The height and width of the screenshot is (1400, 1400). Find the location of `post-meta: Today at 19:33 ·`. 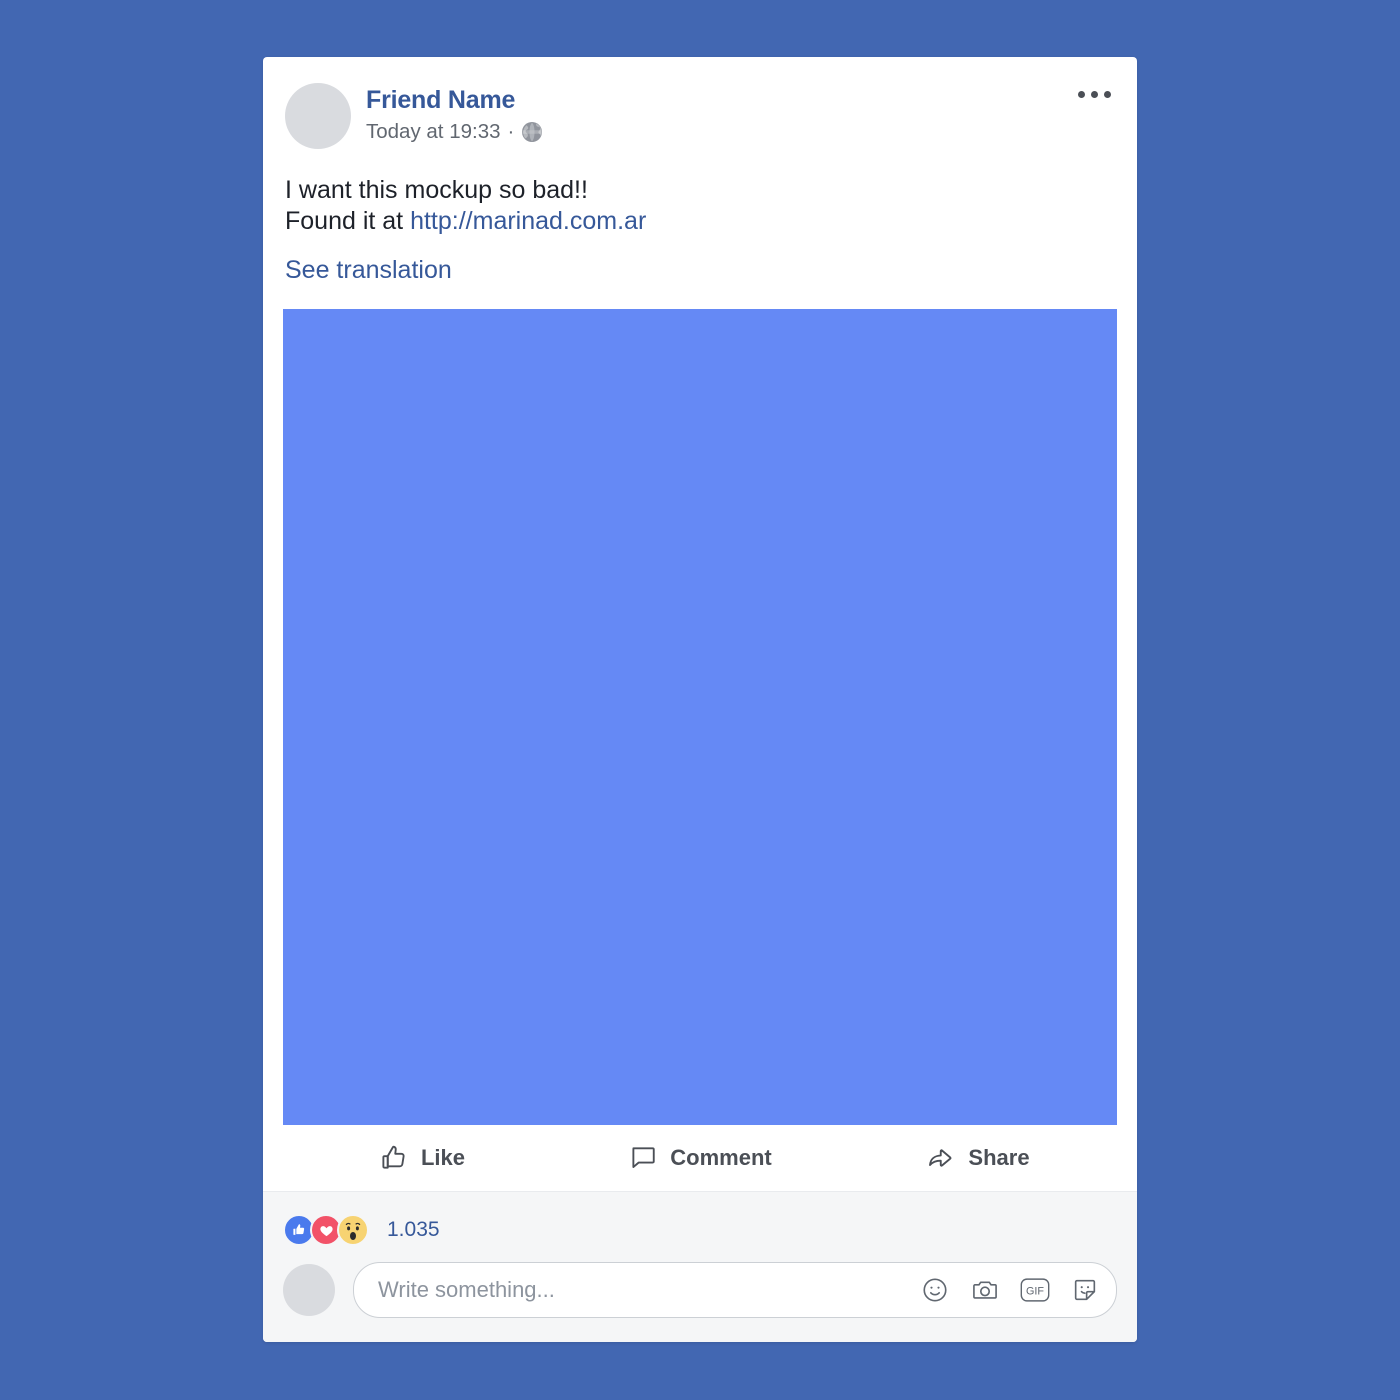

post-meta: Today at 19:33 · is located at coordinates (454, 132).